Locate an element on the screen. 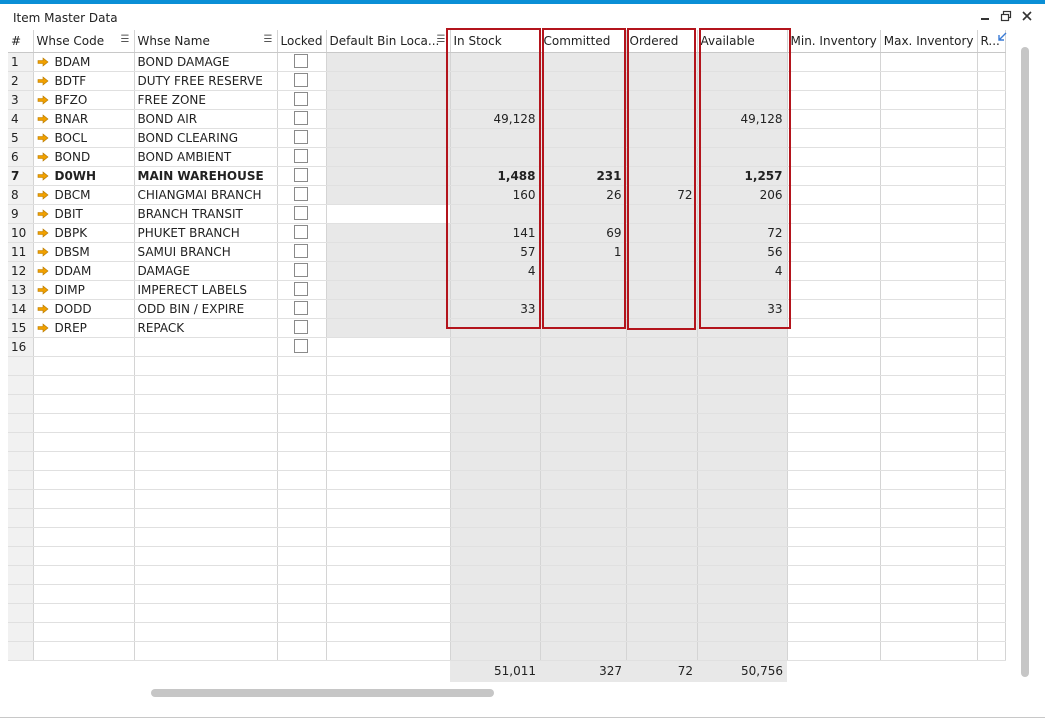 The width and height of the screenshot is (1045, 721). whse-code-cell: DODD is located at coordinates (84, 309).